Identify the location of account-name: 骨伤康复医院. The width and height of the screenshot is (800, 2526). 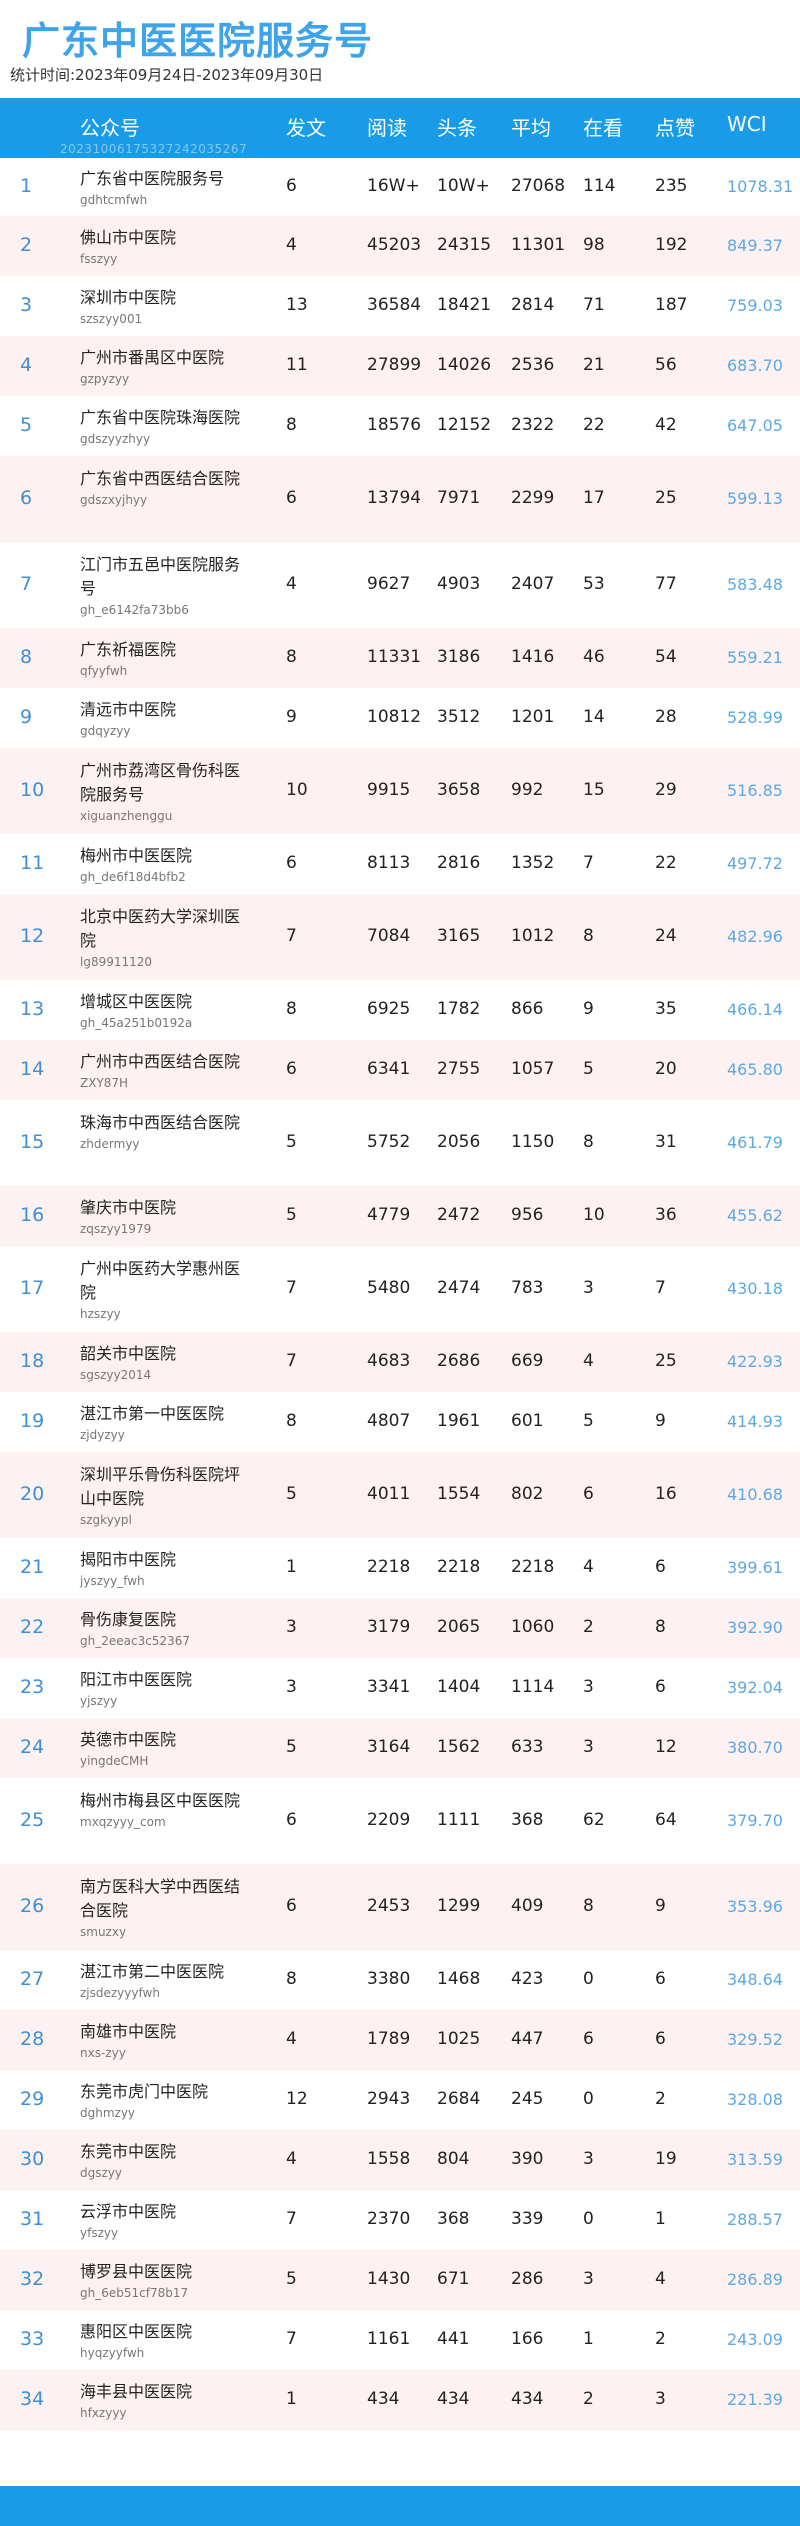
(160, 1620).